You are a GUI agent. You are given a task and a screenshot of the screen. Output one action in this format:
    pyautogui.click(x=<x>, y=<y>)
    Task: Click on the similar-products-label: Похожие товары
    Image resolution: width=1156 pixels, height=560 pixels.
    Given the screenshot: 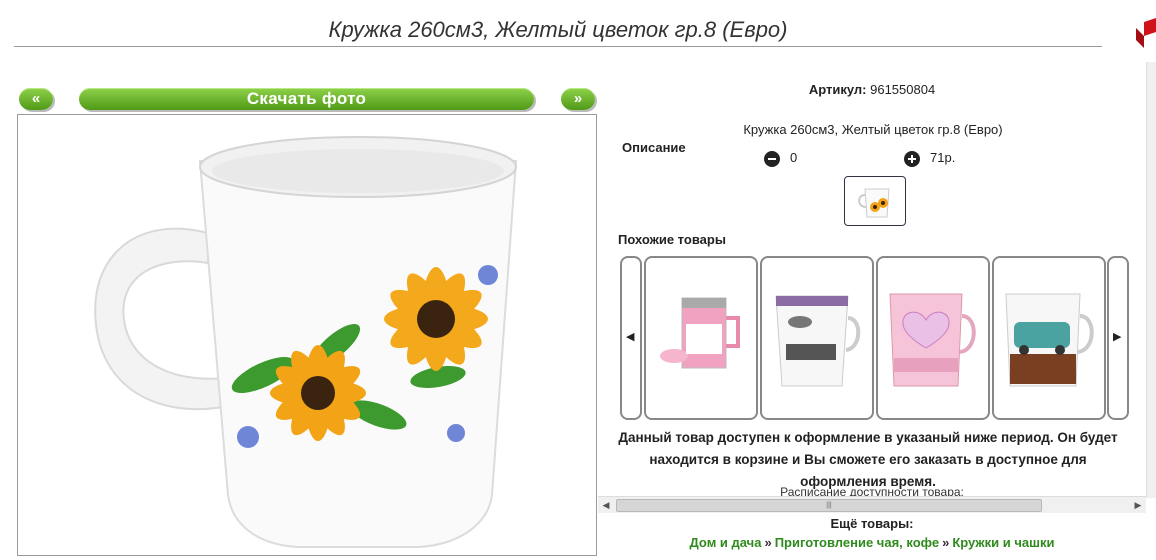 What is the action you would take?
    pyautogui.click(x=672, y=239)
    